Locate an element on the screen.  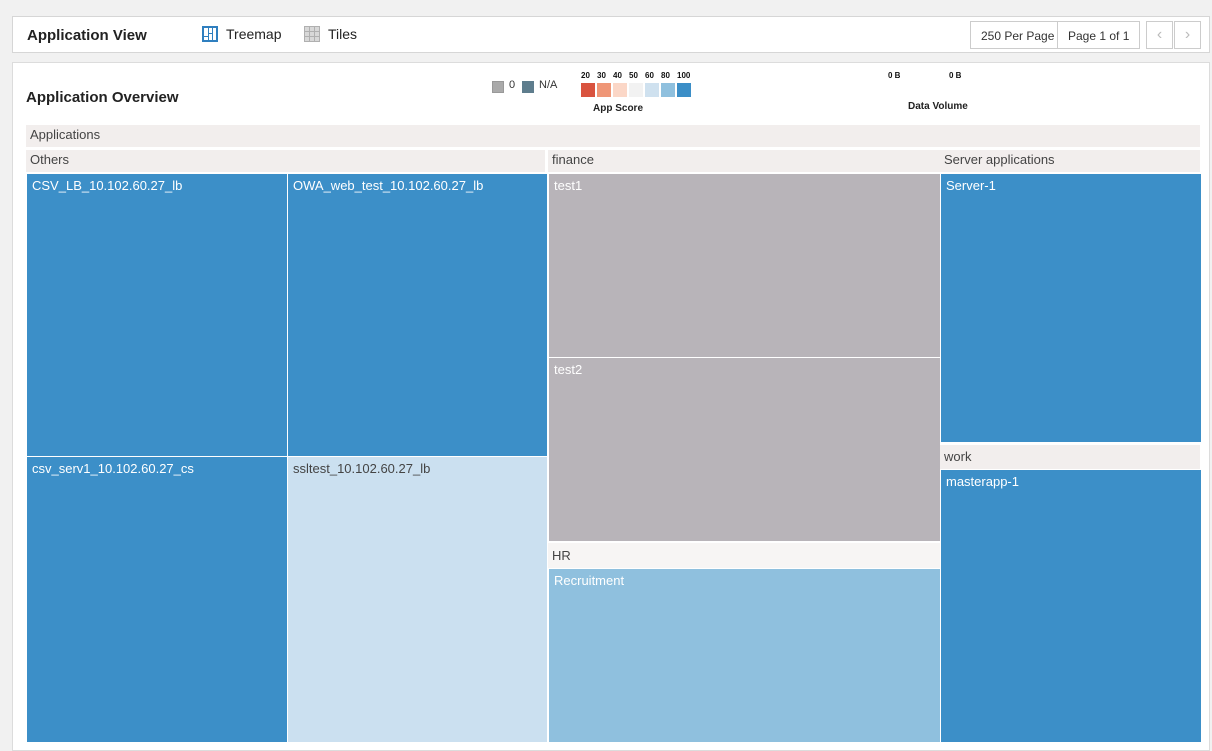
score-tick-80: 80 is located at coordinates (665, 75).